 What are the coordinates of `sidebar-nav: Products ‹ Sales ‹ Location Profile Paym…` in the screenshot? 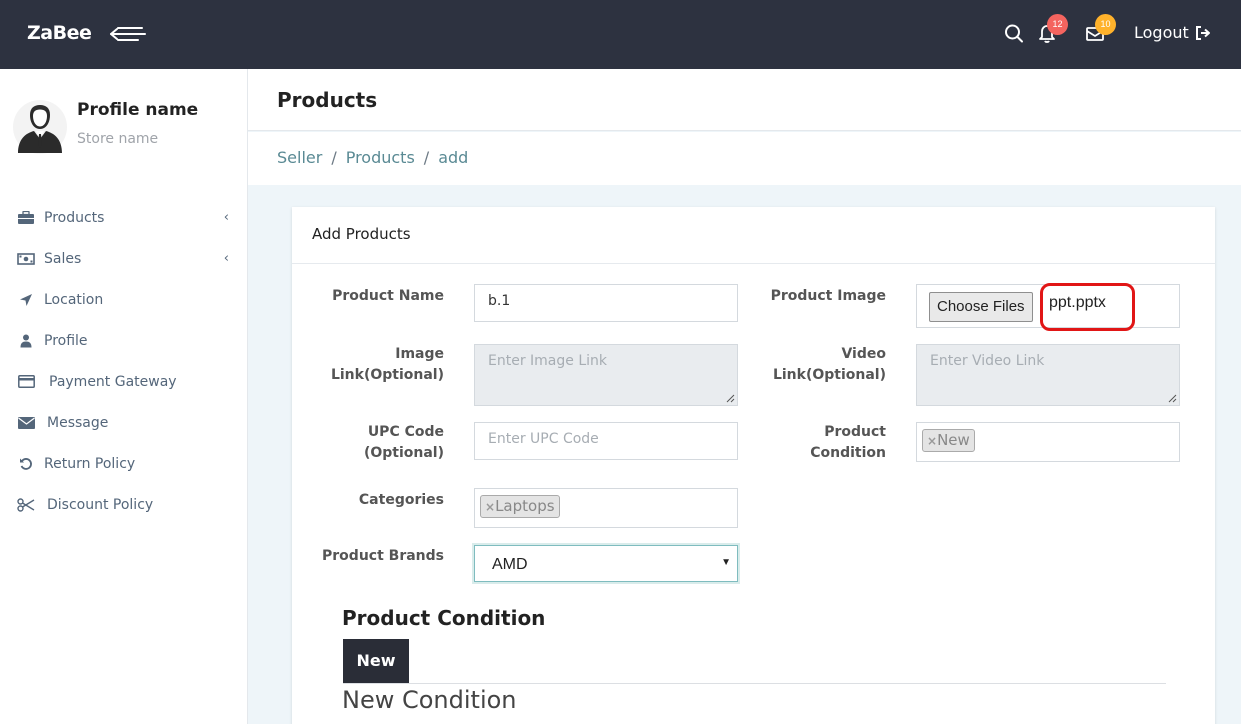 It's located at (123, 361).